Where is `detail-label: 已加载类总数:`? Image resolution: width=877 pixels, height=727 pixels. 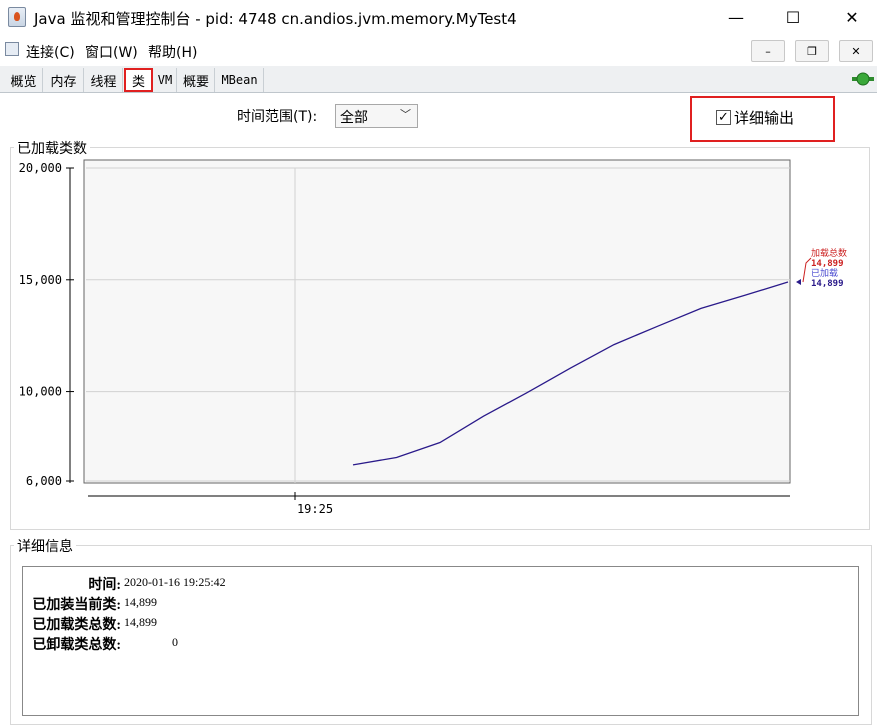
detail-label: 已加载类总数: is located at coordinates (76, 625).